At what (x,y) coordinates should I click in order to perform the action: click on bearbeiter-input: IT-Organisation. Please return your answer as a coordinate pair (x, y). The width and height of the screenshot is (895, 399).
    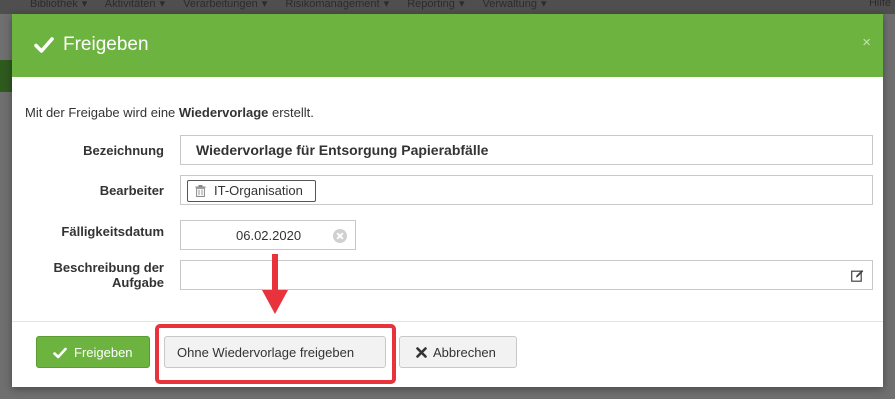
    Looking at the image, I should click on (526, 190).